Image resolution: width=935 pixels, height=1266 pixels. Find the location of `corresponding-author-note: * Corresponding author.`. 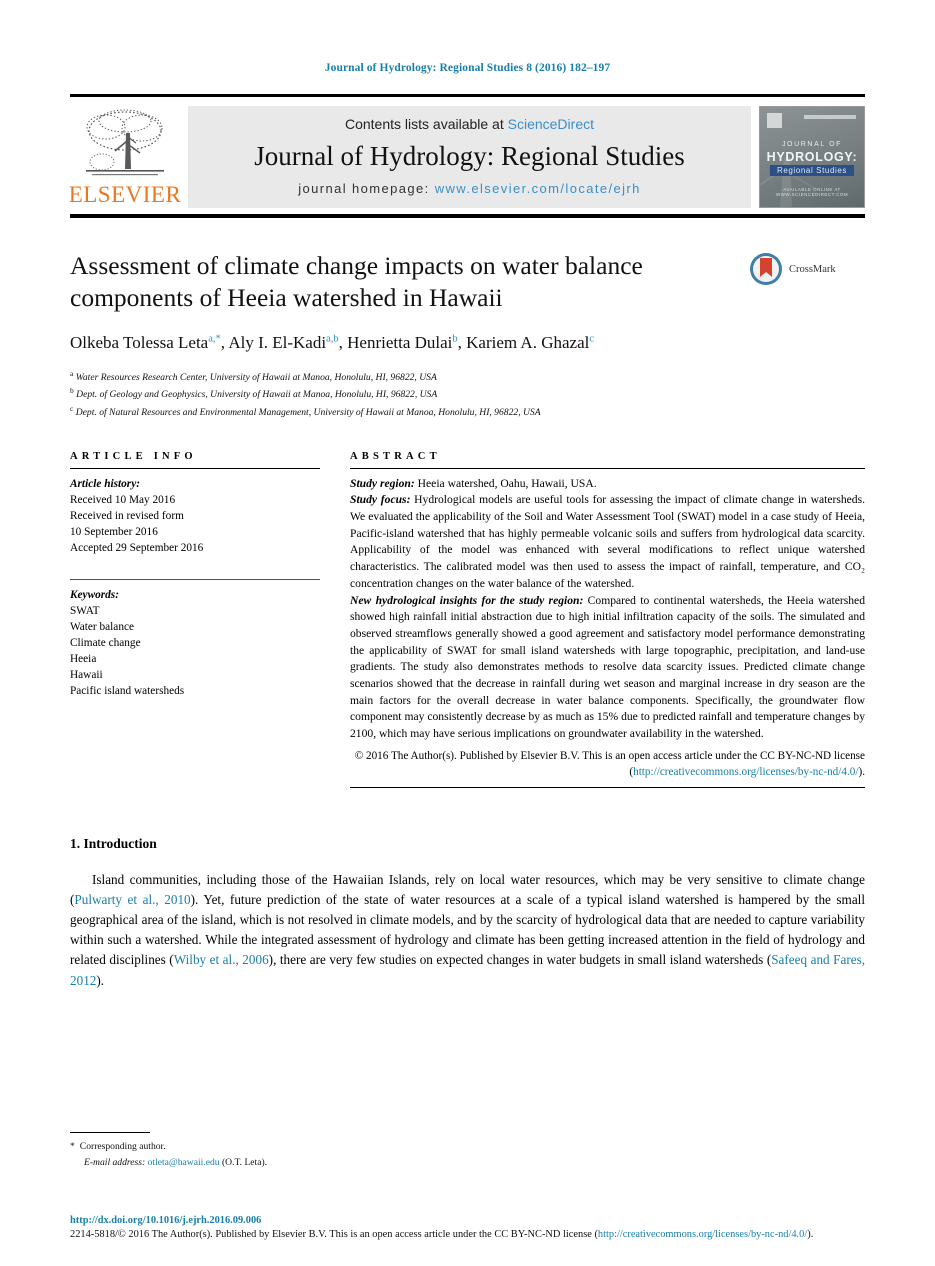

corresponding-author-note: * Corresponding author. is located at coordinates (467, 1146).